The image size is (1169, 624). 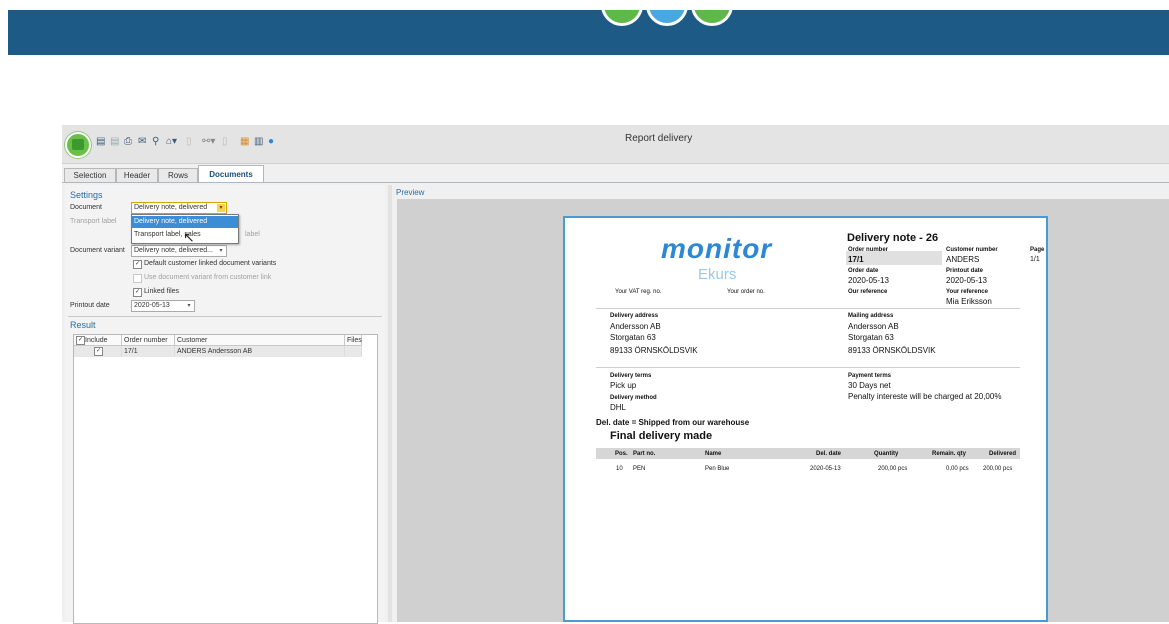 What do you see at coordinates (231, 174) in the screenshot?
I see `tab-documents: Documents` at bounding box center [231, 174].